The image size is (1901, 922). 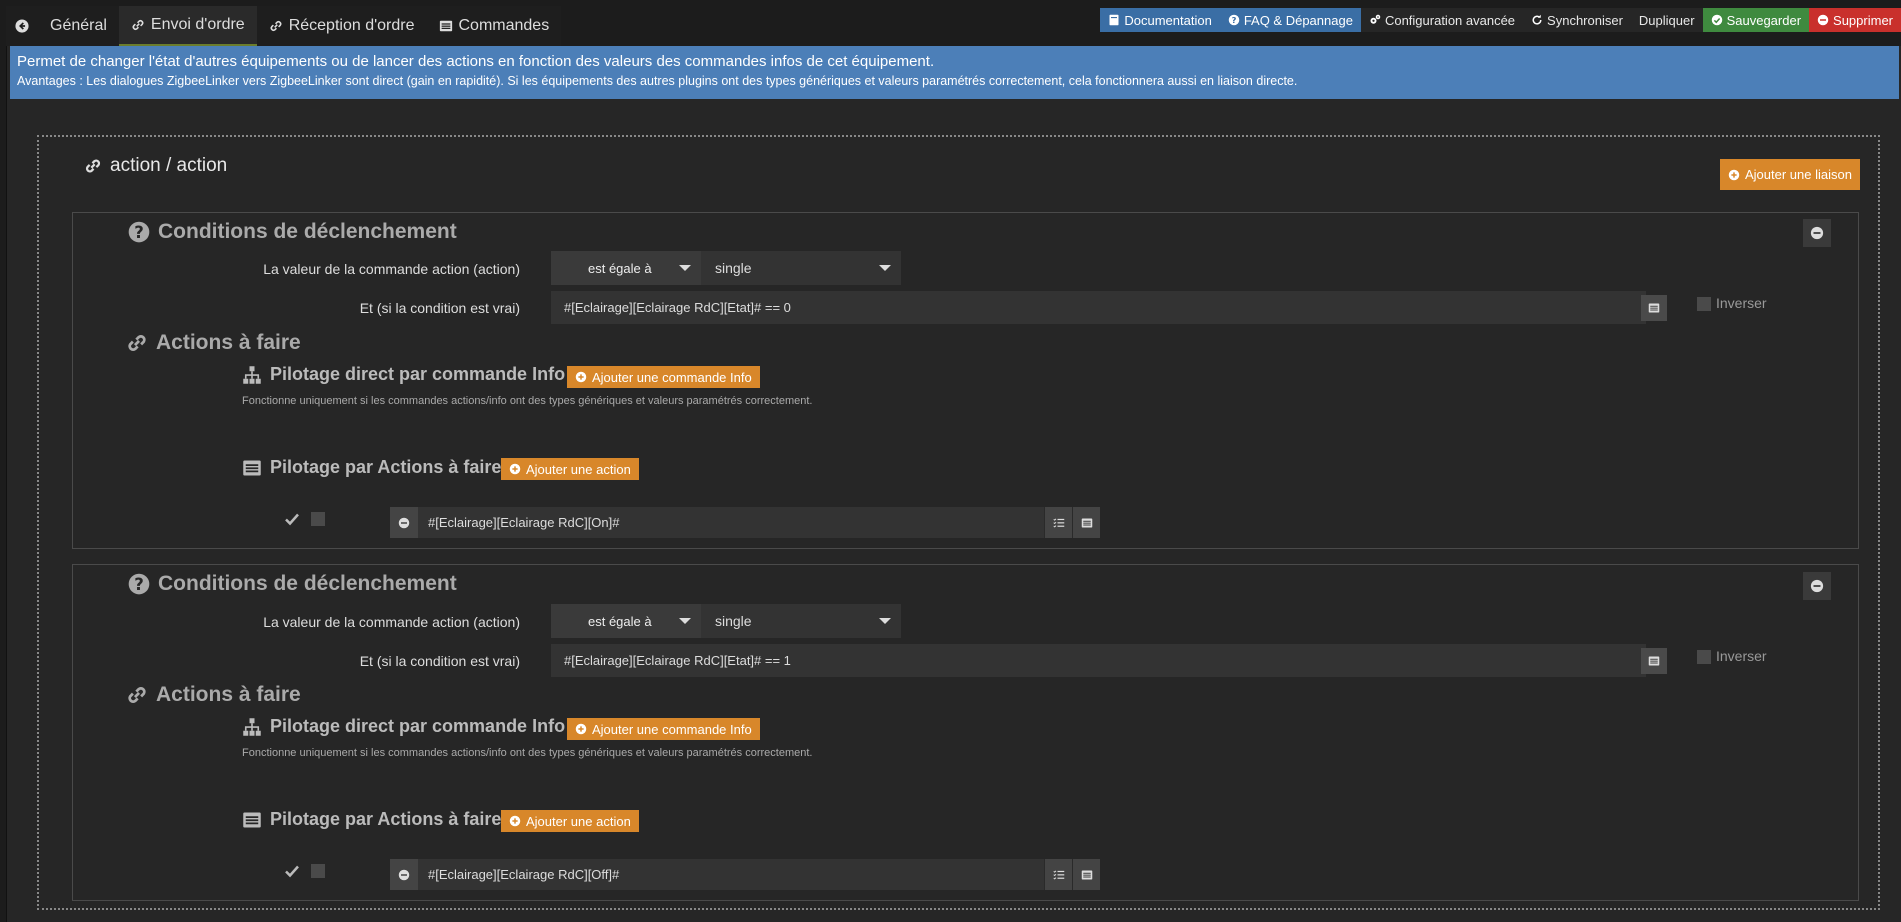 I want to click on check-icon, so click(x=292, y=871).